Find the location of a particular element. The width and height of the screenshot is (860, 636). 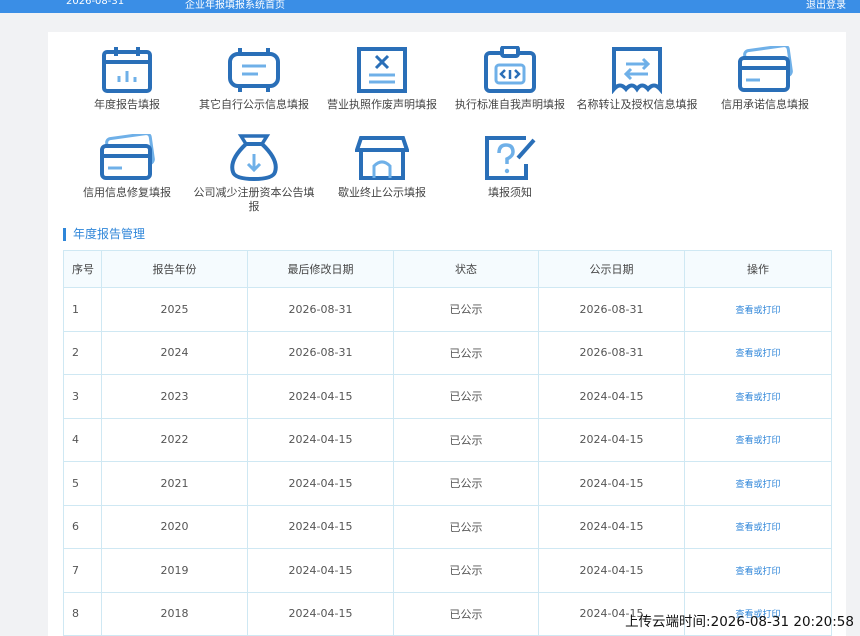

tile-capital-reduction: 公司减少注册资本公告填报 is located at coordinates (254, 174).